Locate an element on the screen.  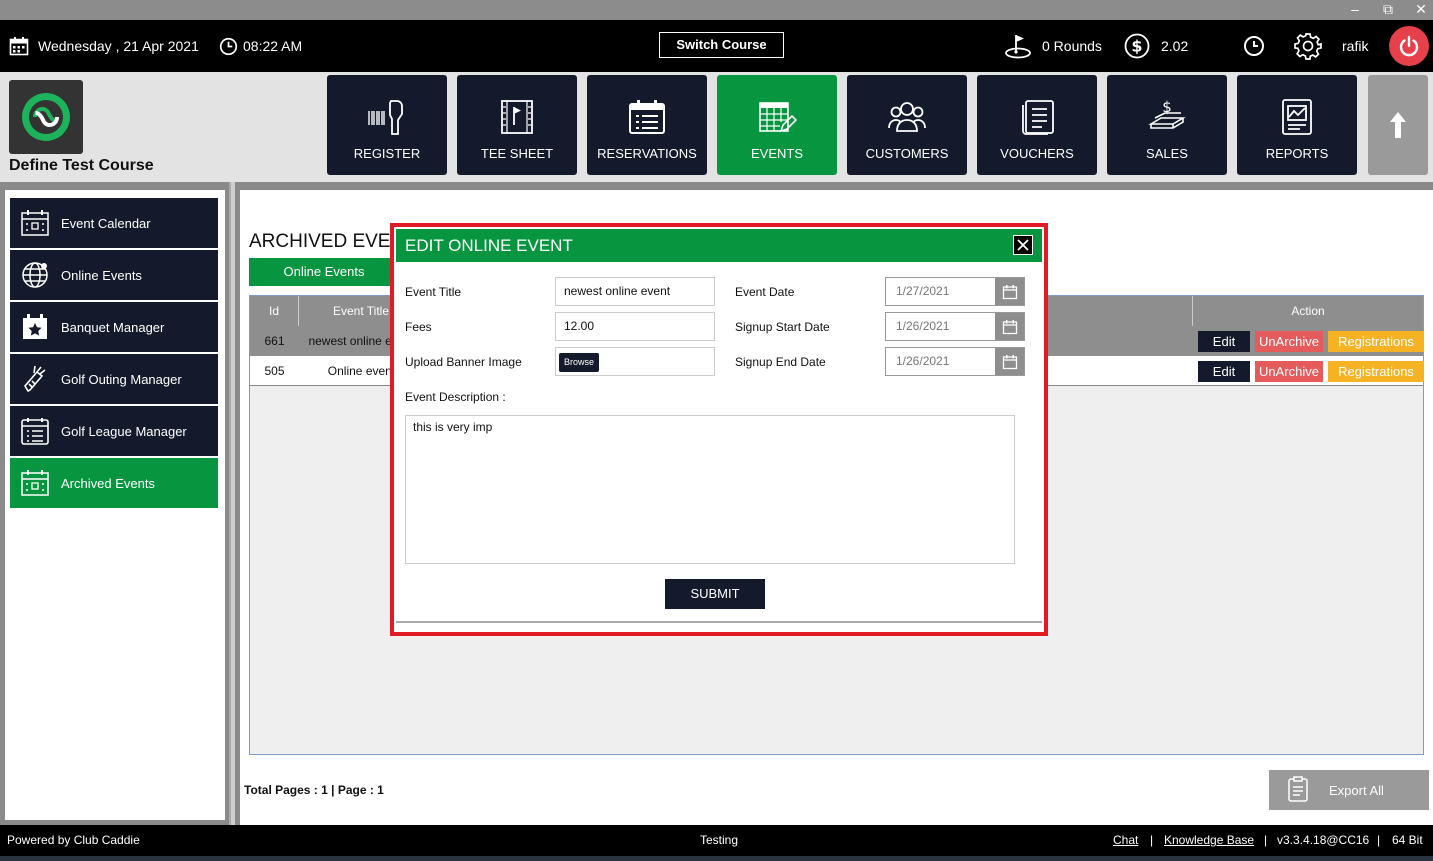
nav-customers-button: CUSTOMERS is located at coordinates (907, 125).